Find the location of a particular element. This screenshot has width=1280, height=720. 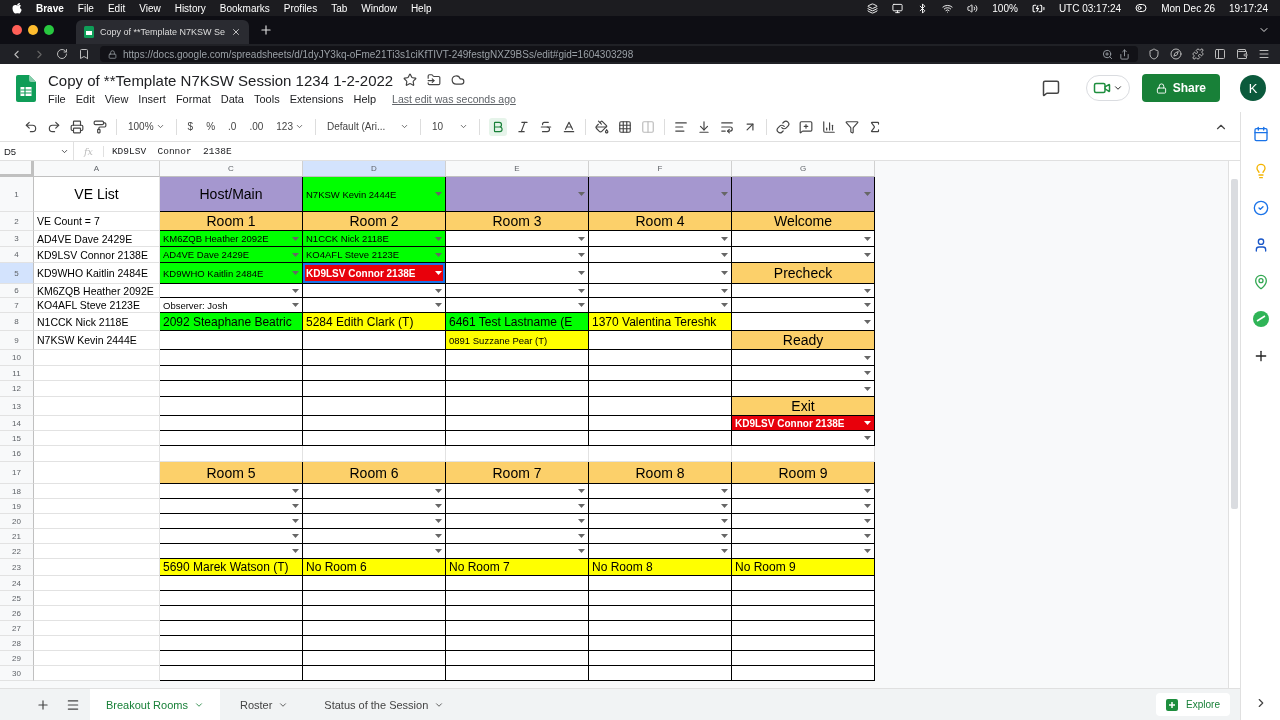

strikethrough-icon is located at coordinates (546, 126).